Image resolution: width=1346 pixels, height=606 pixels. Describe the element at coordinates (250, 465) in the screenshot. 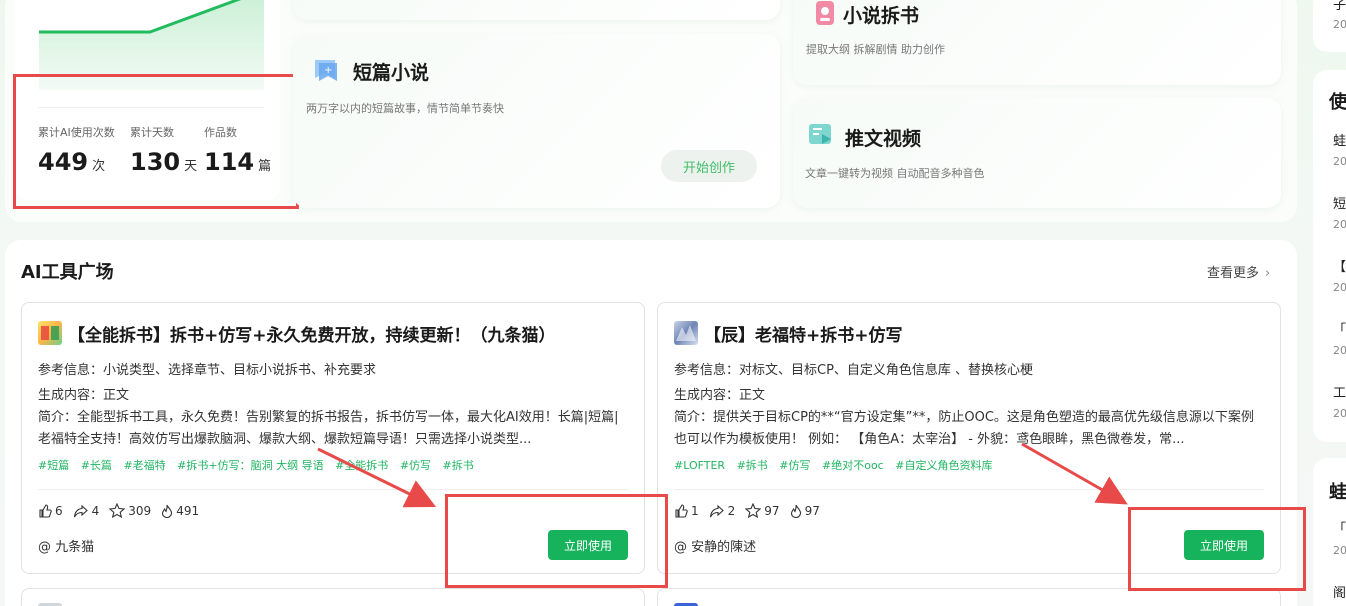

I see `tag: #拆书+仿写：脑洞 大纲 导语` at that location.